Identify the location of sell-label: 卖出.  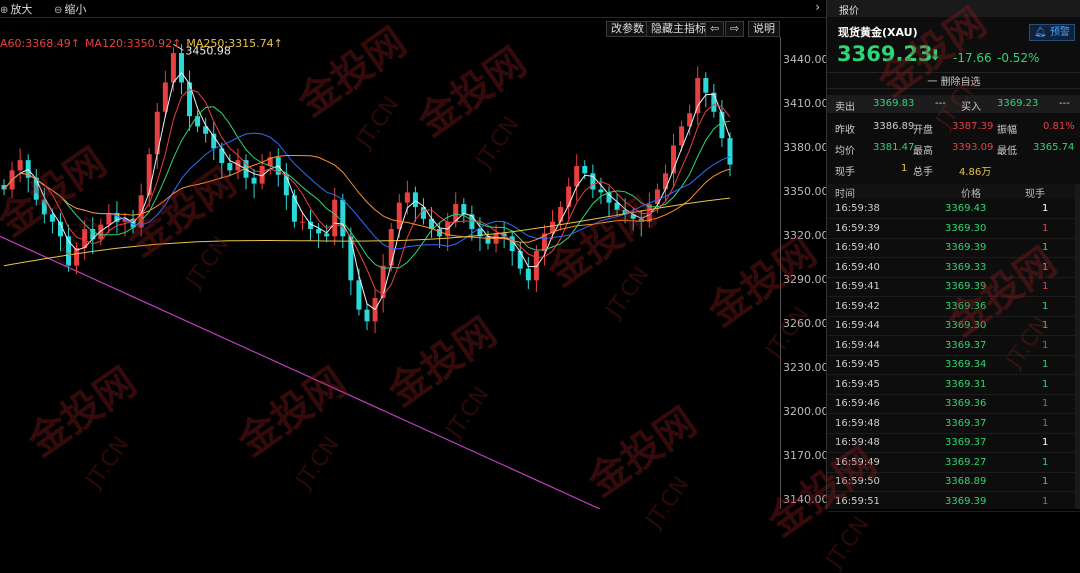
(845, 107).